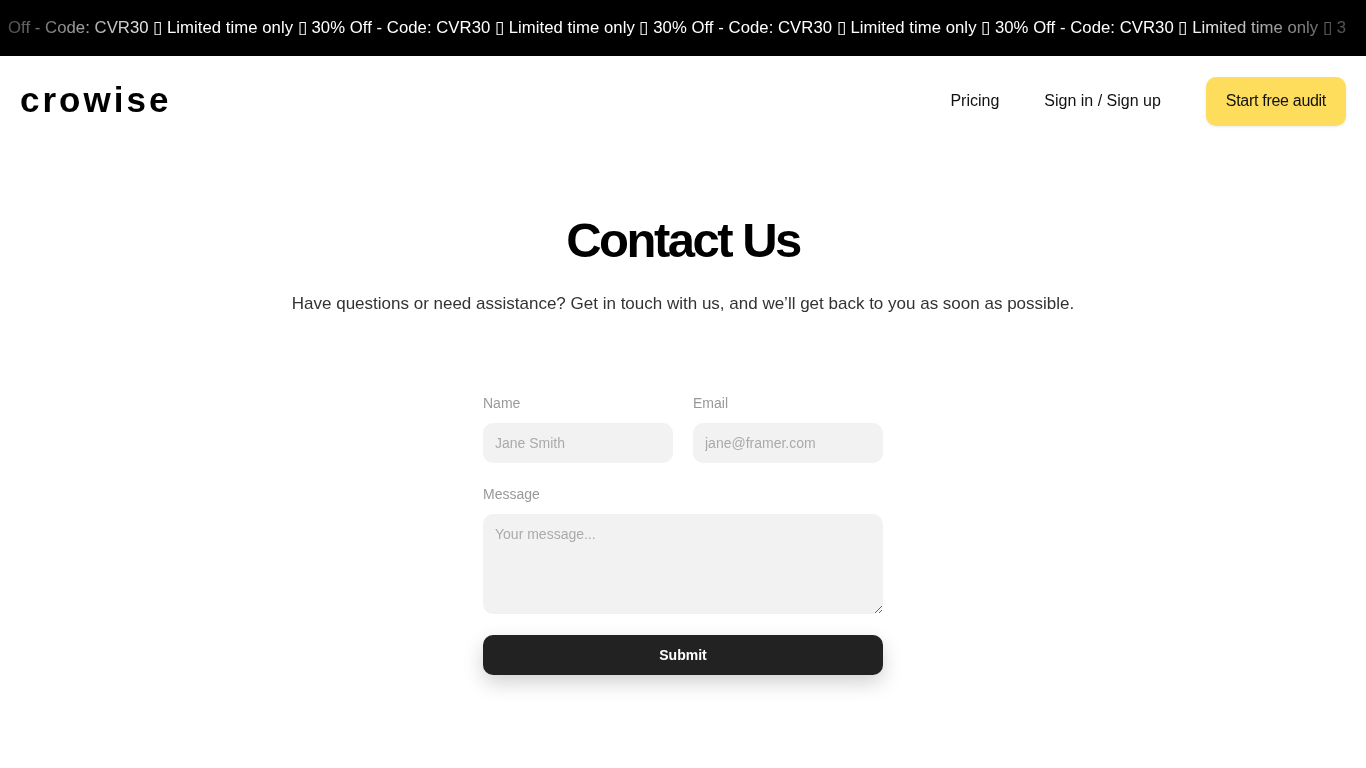 The width and height of the screenshot is (1366, 768). What do you see at coordinates (1102, 101) in the screenshot?
I see `nav-link: Sign in / Sign up` at bounding box center [1102, 101].